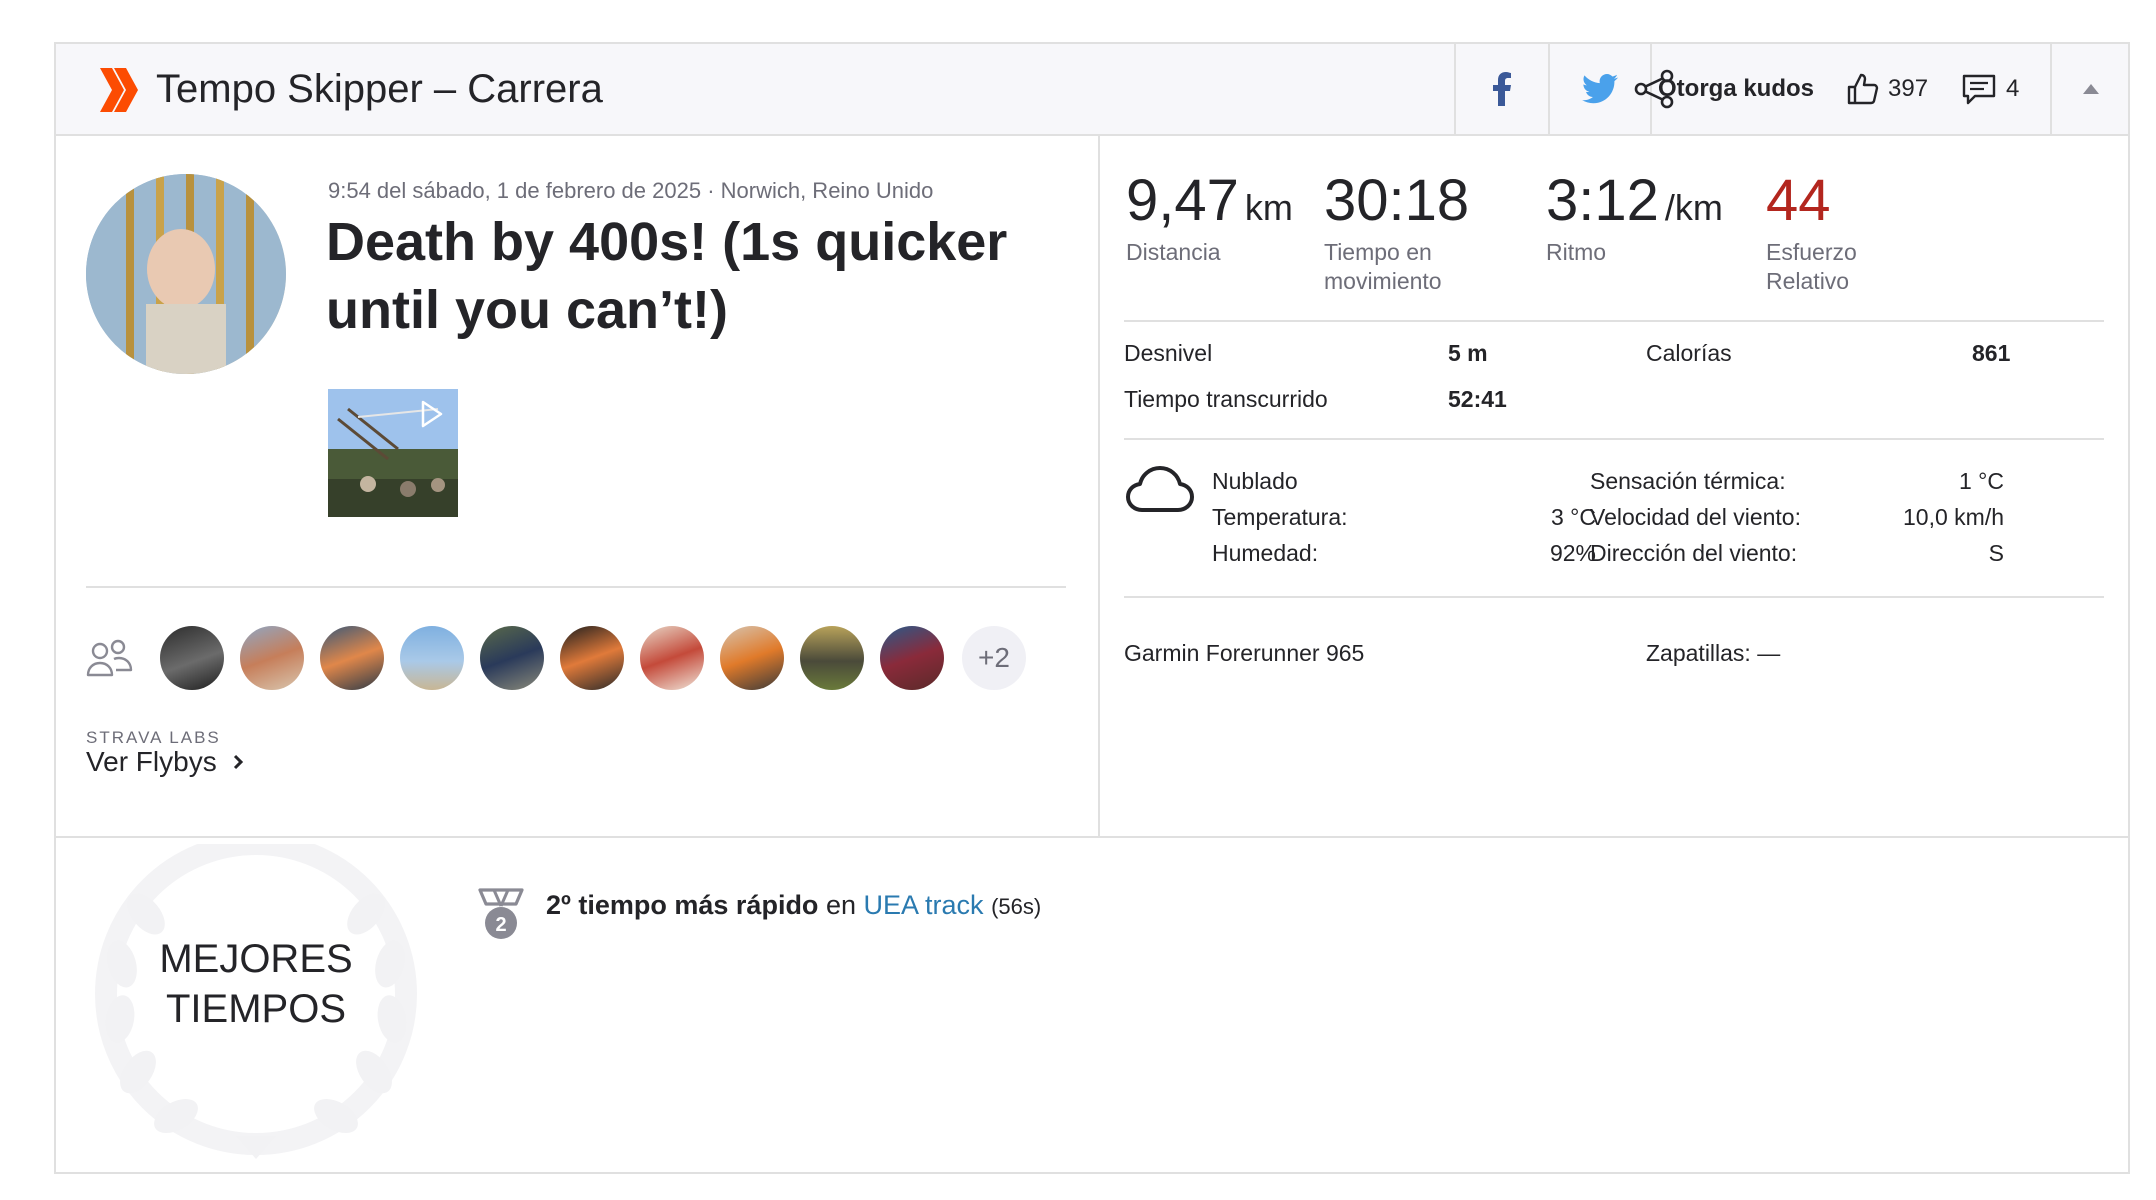 Image resolution: width=2156 pixels, height=1200 pixels. I want to click on pace-value: 3:12, so click(1602, 200).